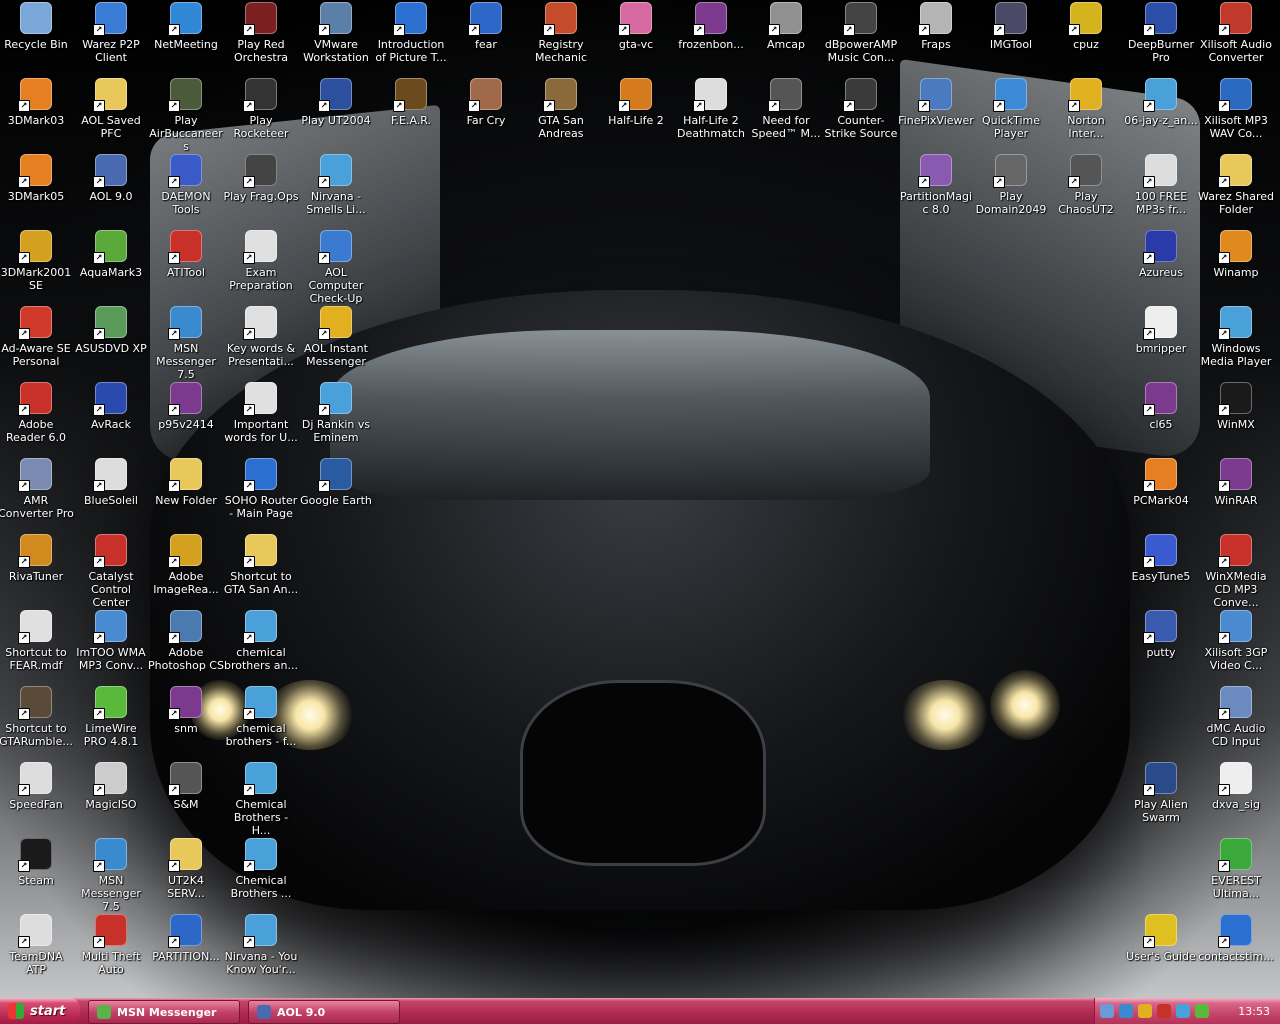 This screenshot has height=1024, width=1280. I want to click on desktop-icon: ↗ bmripper, so click(1161, 330).